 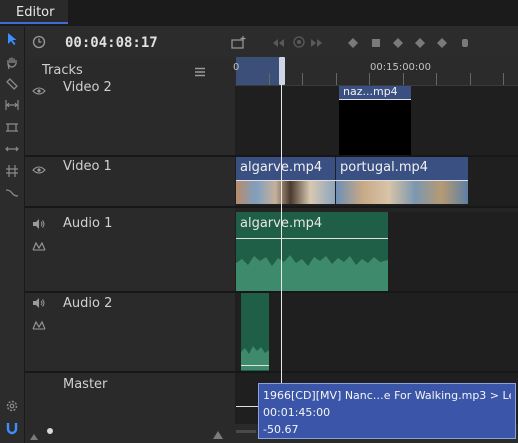 What do you see at coordinates (236, 67) in the screenshot?
I see `ruler-start-label: 0` at bounding box center [236, 67].